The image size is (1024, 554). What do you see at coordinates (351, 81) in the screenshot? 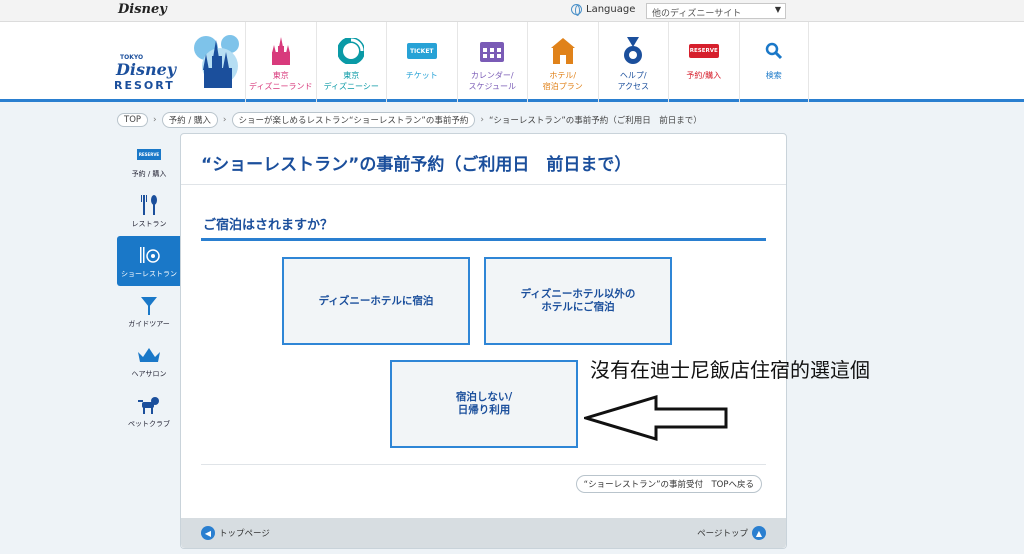
I see `nav-label: 東京 ディズニーシー` at bounding box center [351, 81].